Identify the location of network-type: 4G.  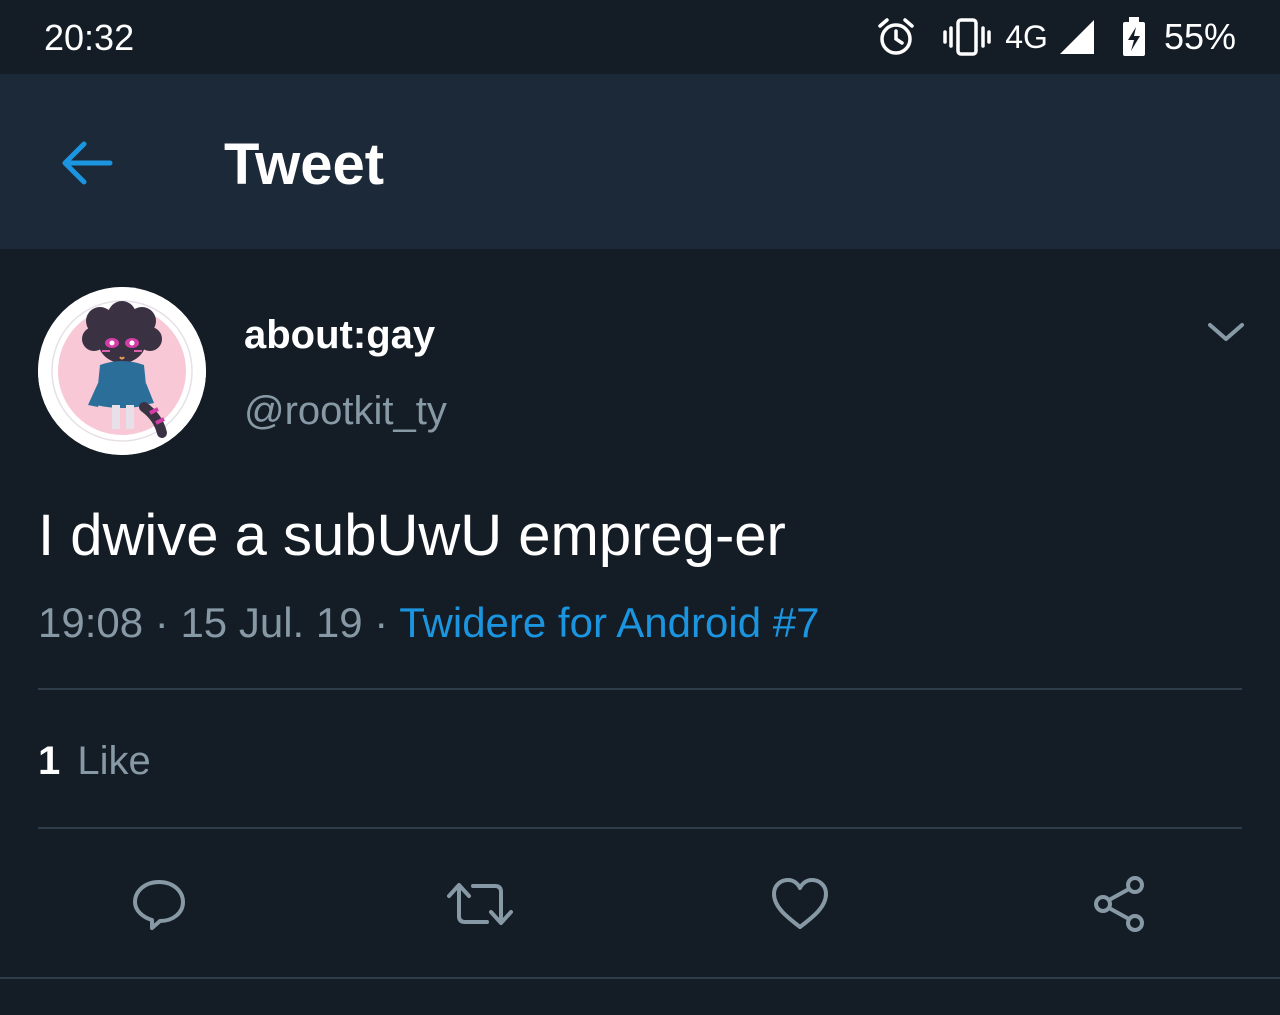
(1026, 36).